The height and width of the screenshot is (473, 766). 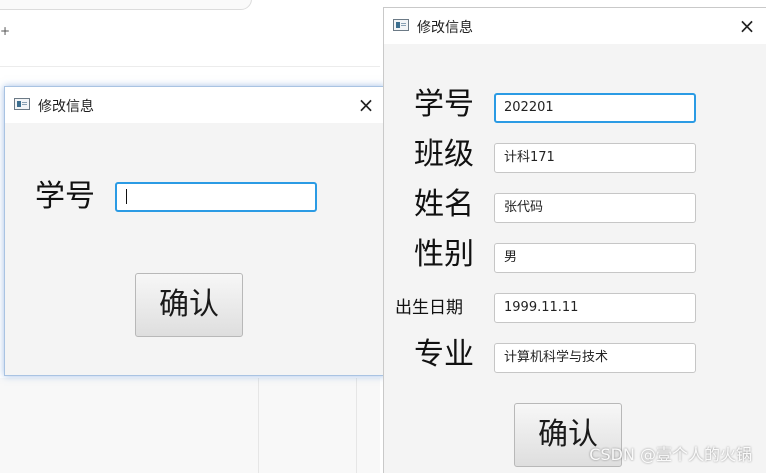 What do you see at coordinates (670, 454) in the screenshot?
I see `watermark: CSDN @壹个人的火锅` at bounding box center [670, 454].